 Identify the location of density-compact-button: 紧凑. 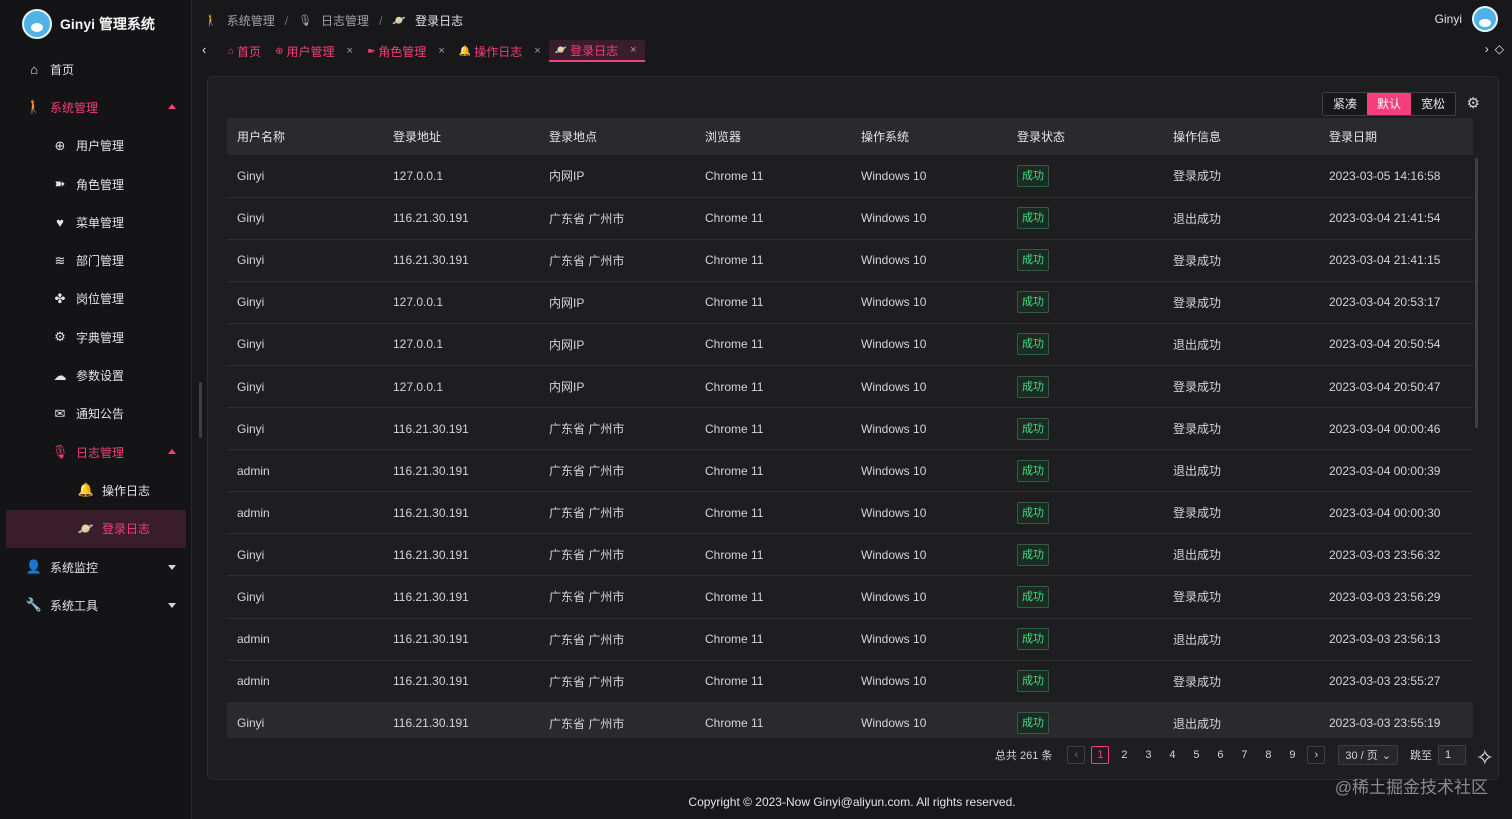
(1344, 104).